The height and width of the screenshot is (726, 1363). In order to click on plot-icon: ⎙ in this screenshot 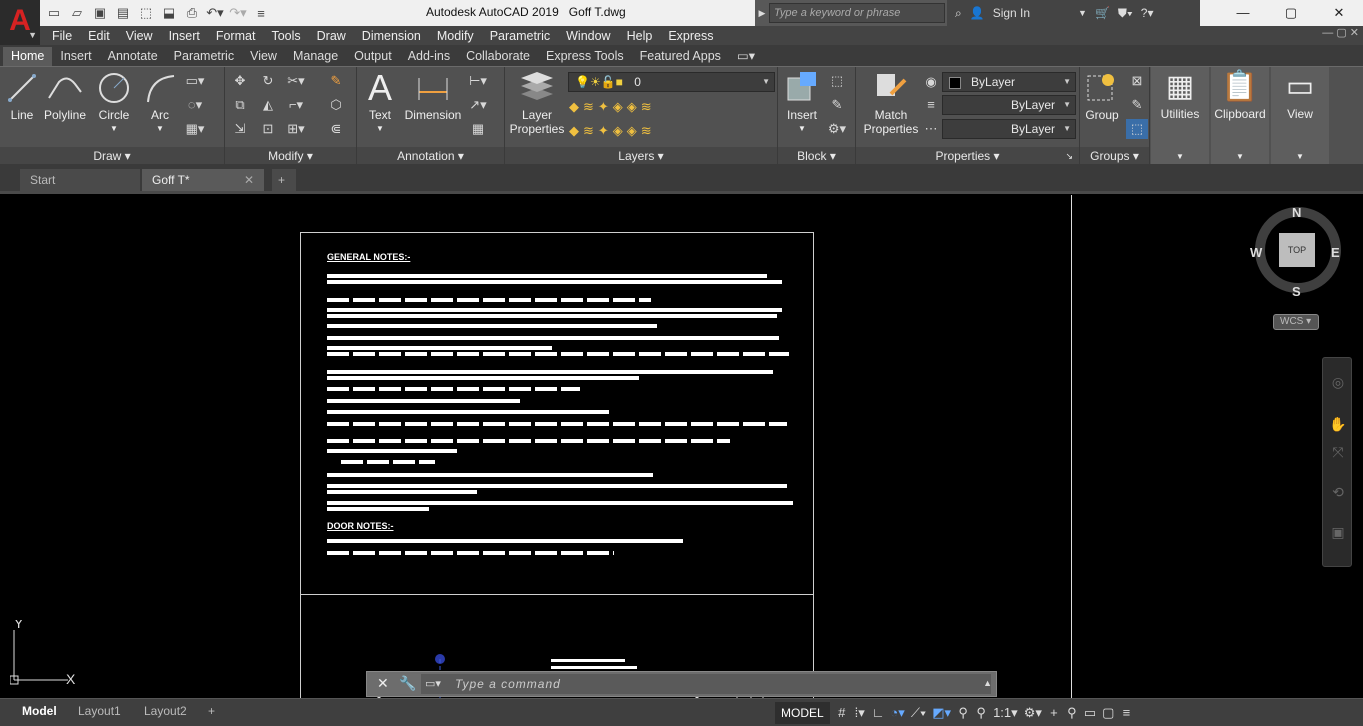, I will do `click(192, 13)`.